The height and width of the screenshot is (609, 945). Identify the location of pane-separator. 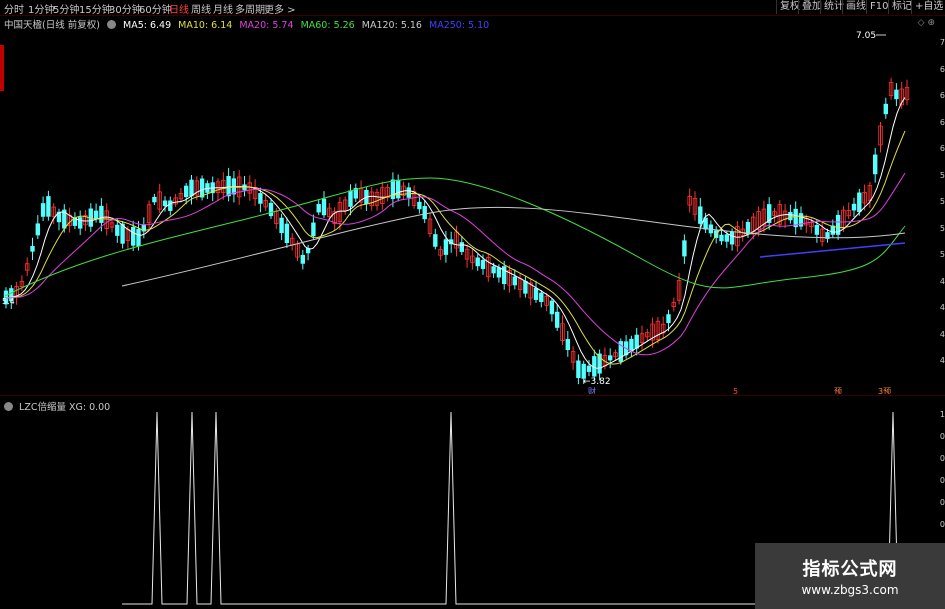
(472, 395).